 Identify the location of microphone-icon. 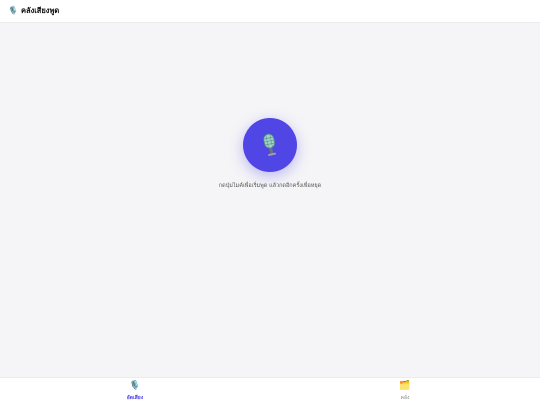
(269, 144).